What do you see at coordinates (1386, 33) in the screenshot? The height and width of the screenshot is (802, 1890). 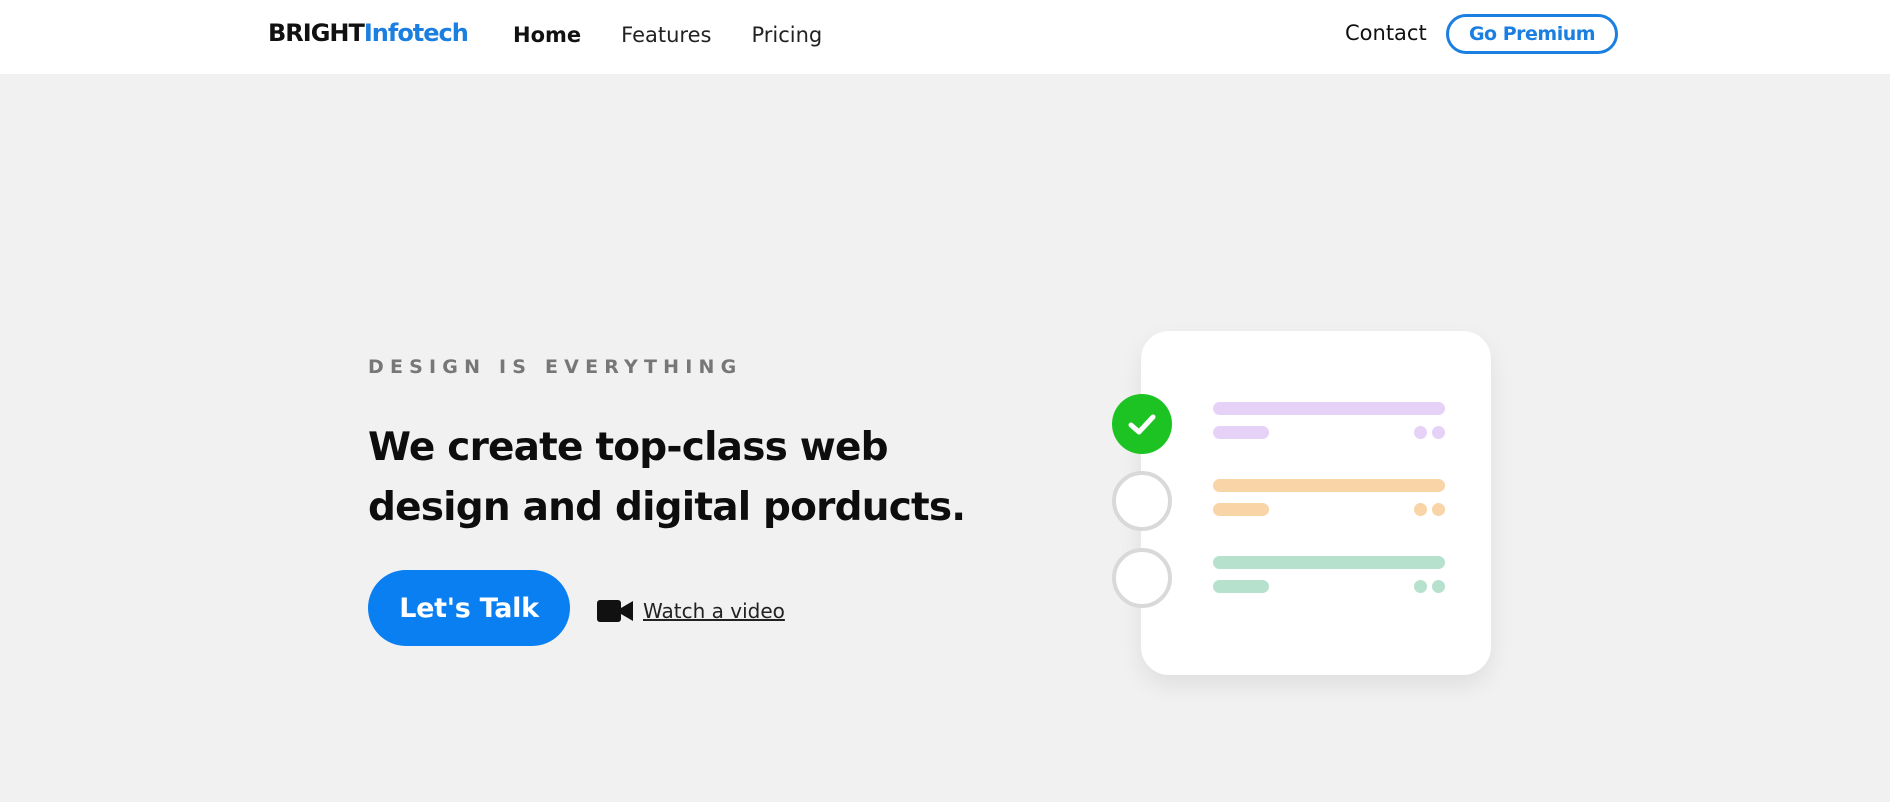 I see `nav-link-contact: Contact` at bounding box center [1386, 33].